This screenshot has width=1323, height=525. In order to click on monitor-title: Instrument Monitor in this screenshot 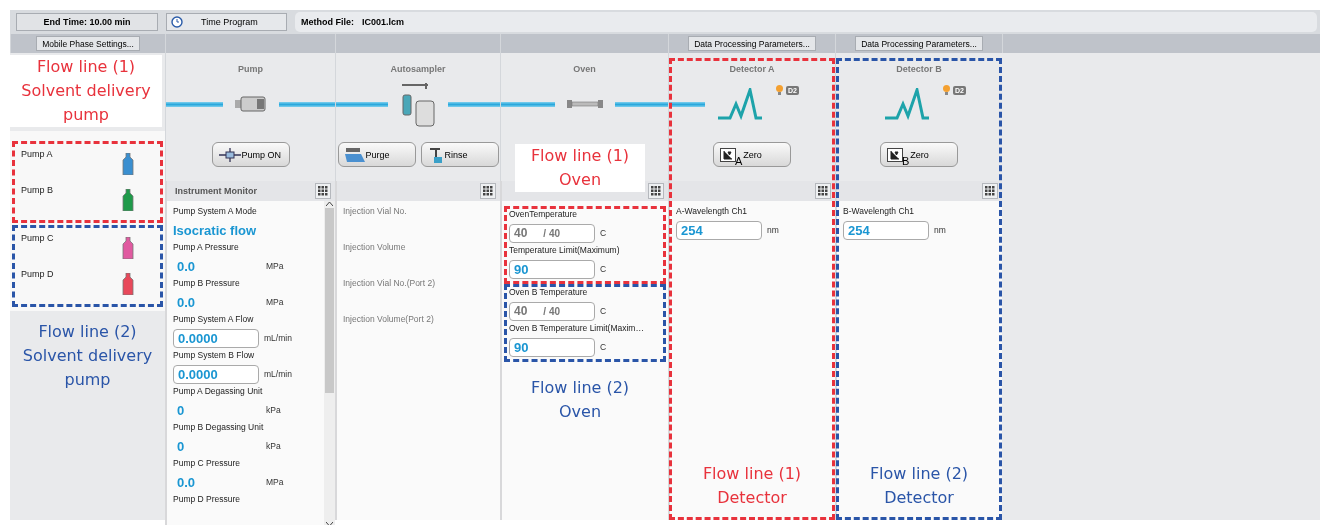, I will do `click(216, 191)`.